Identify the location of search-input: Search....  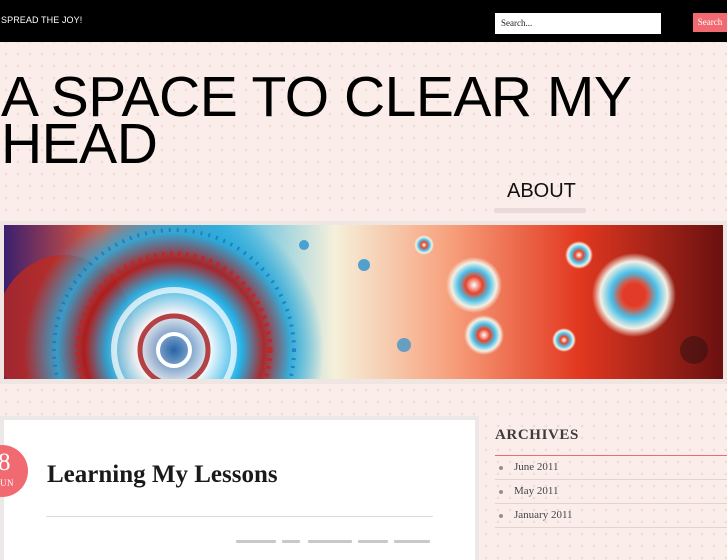
(578, 23).